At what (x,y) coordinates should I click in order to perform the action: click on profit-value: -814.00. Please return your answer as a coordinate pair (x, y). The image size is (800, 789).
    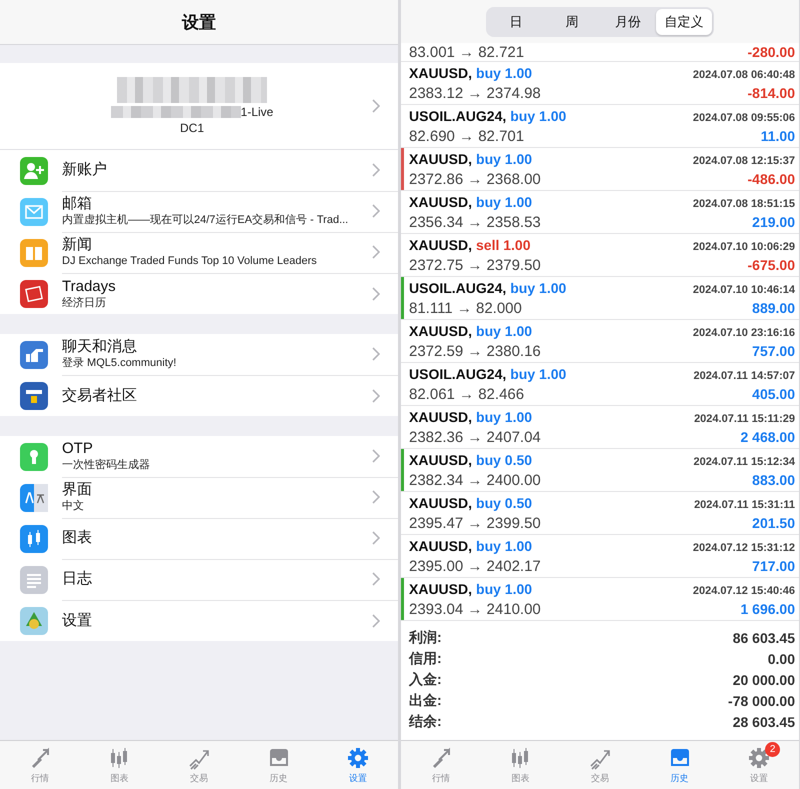
    Looking at the image, I should click on (771, 92).